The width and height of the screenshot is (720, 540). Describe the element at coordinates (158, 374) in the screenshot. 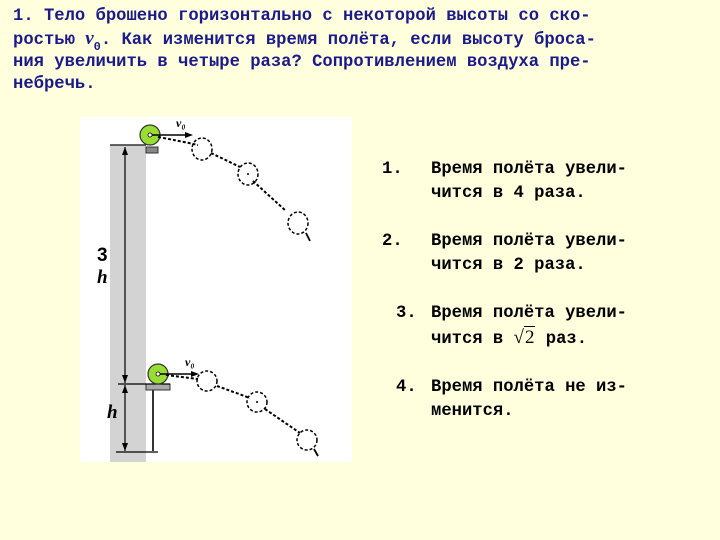

I see `ball-bottom-center` at that location.